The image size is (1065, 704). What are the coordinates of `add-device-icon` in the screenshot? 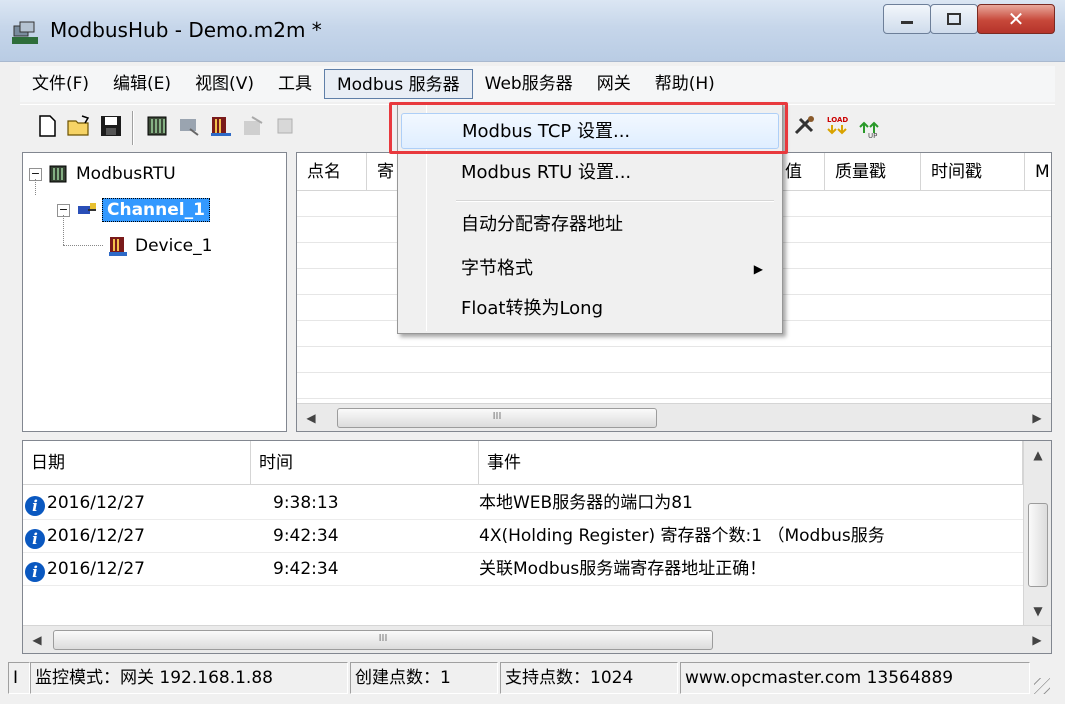 It's located at (189, 126).